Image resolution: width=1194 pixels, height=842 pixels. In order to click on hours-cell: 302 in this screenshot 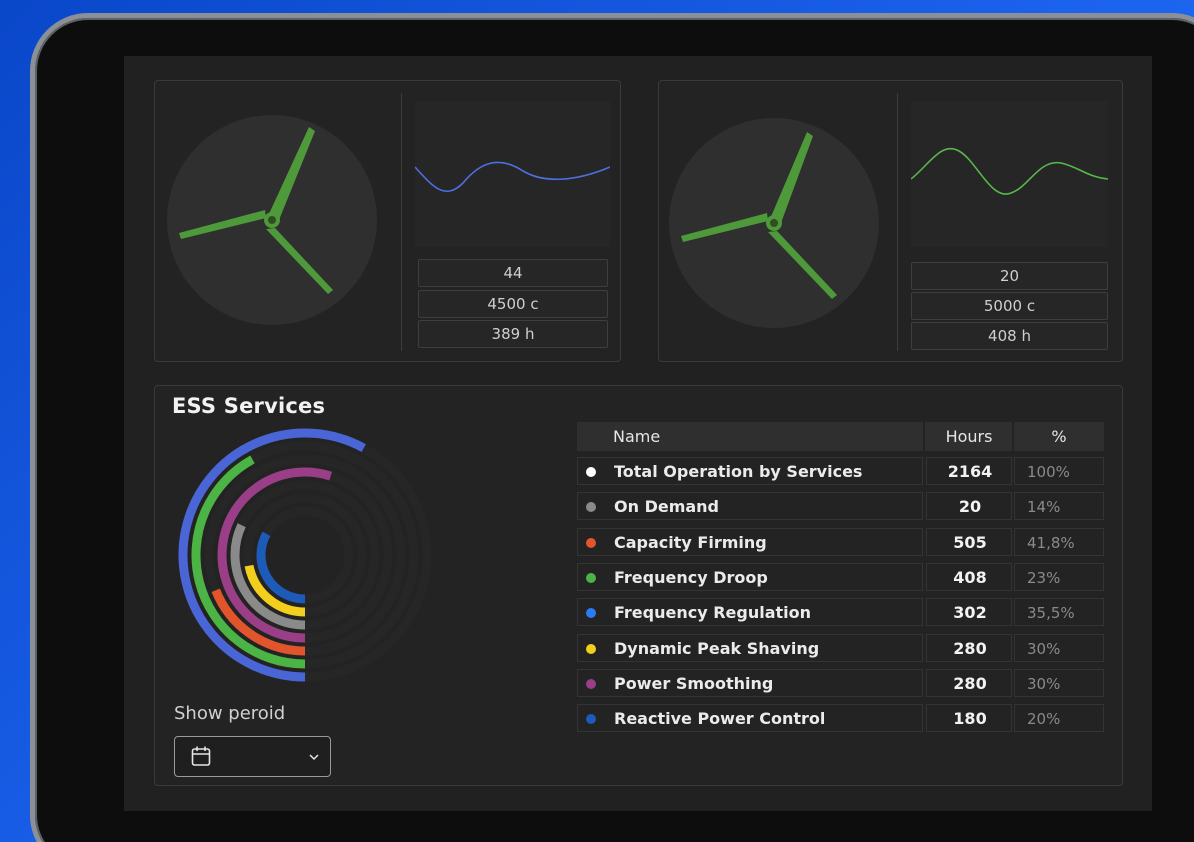, I will do `click(969, 612)`.